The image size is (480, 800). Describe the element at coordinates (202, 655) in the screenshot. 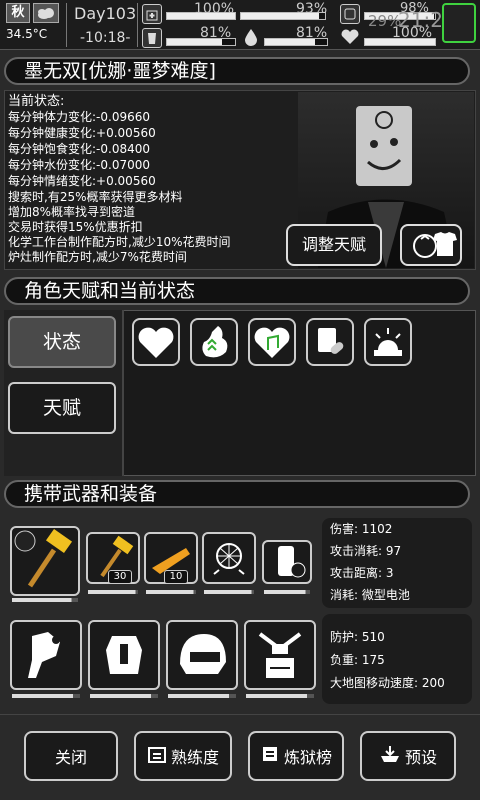

I see `helmet-slot` at that location.